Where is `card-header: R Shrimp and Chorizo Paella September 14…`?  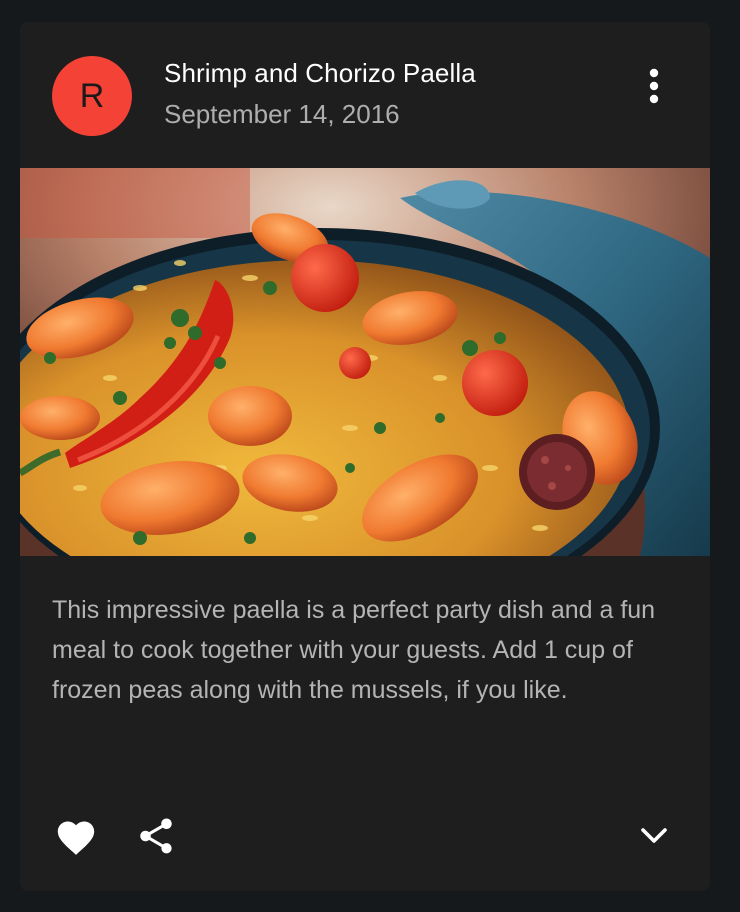
card-header: R Shrimp and Chorizo Paella September 14… is located at coordinates (365, 95).